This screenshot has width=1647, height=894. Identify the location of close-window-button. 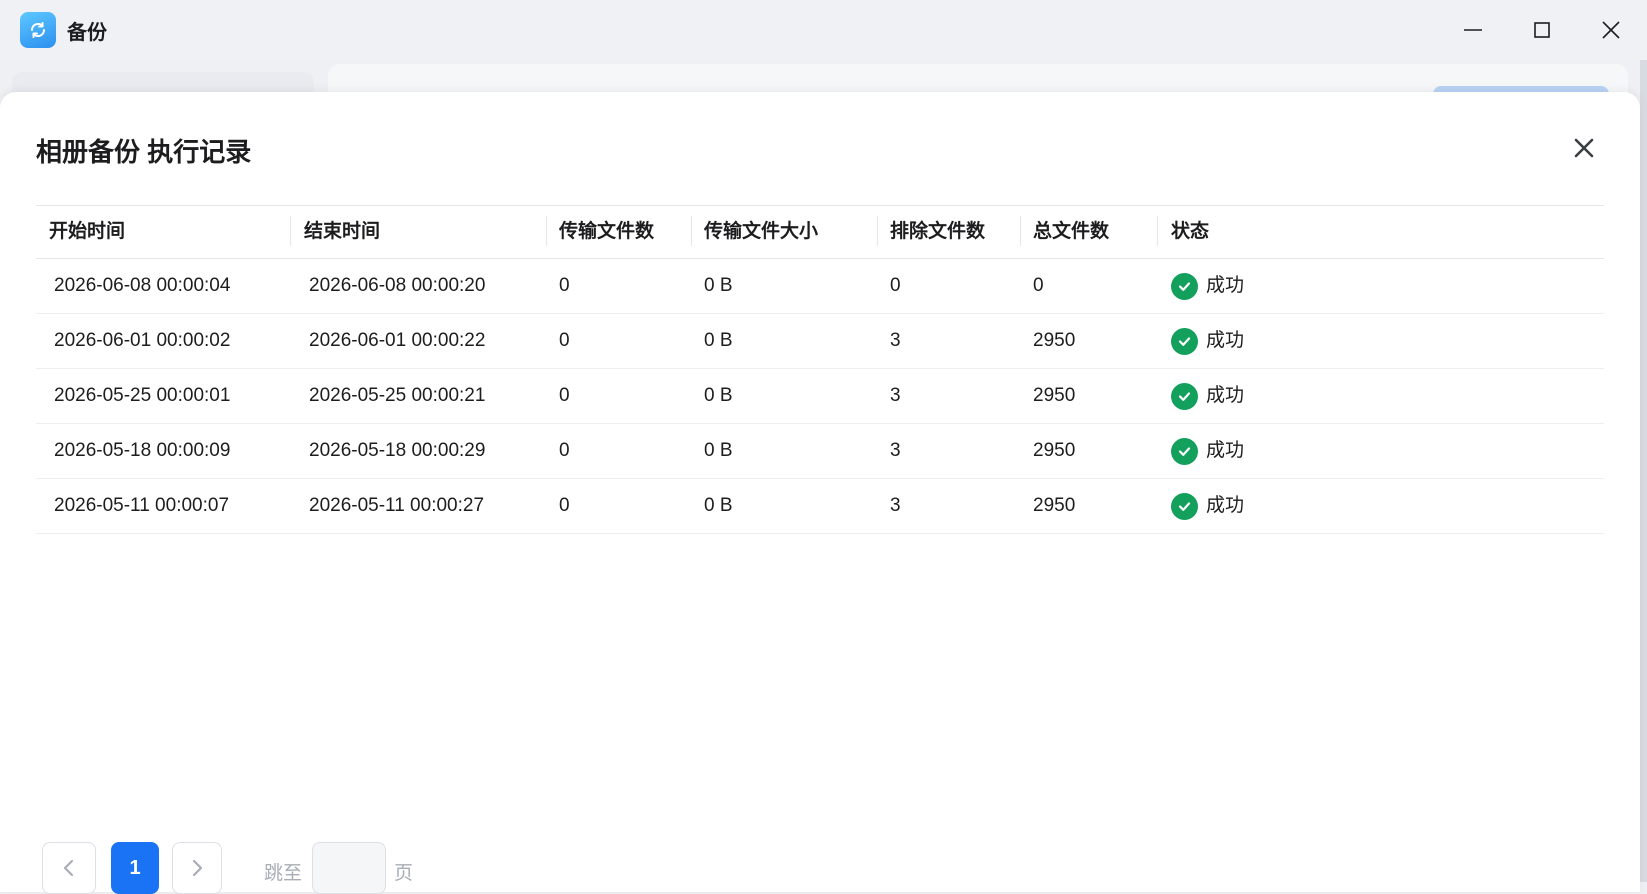
(1611, 30).